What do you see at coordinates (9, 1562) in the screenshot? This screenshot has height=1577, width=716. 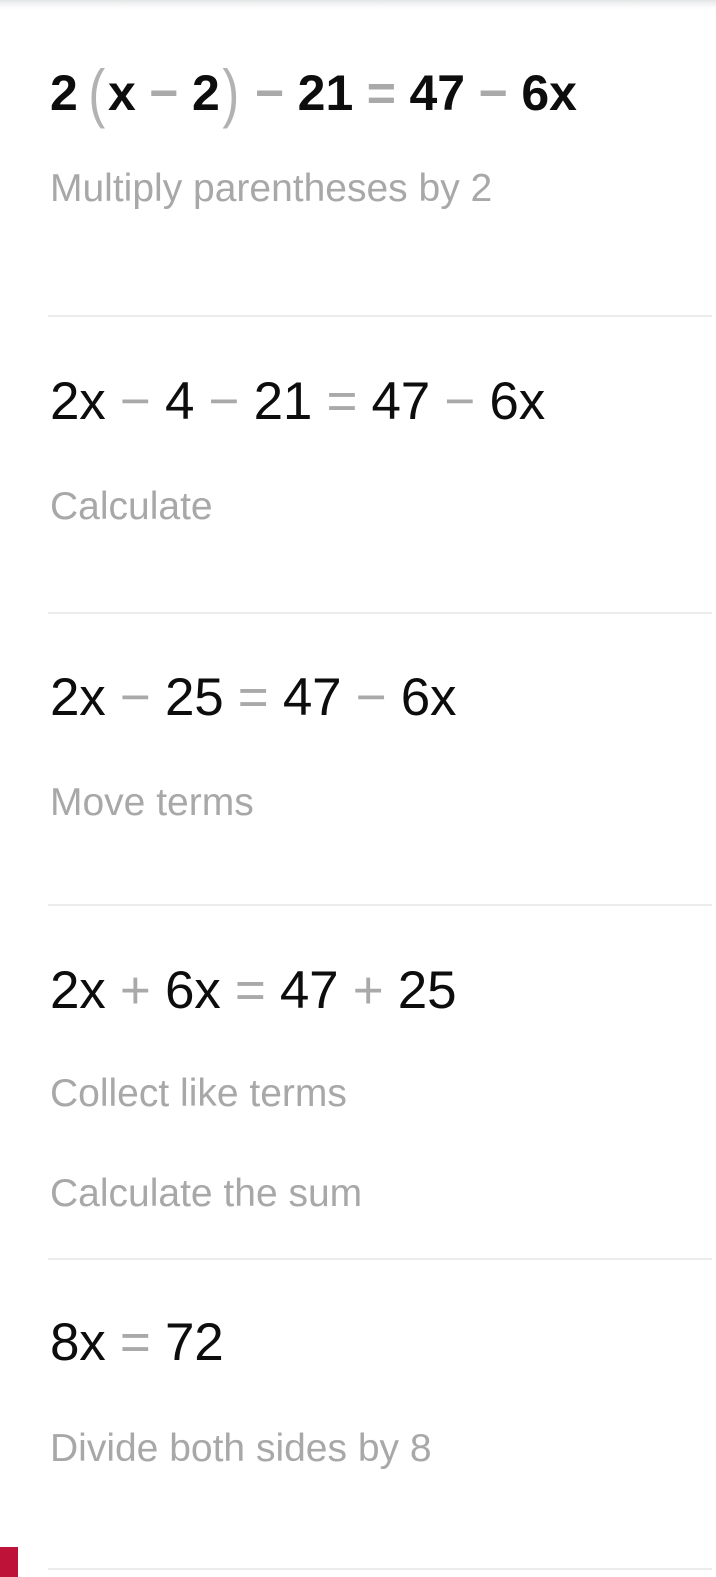 I see `accent-marker` at bounding box center [9, 1562].